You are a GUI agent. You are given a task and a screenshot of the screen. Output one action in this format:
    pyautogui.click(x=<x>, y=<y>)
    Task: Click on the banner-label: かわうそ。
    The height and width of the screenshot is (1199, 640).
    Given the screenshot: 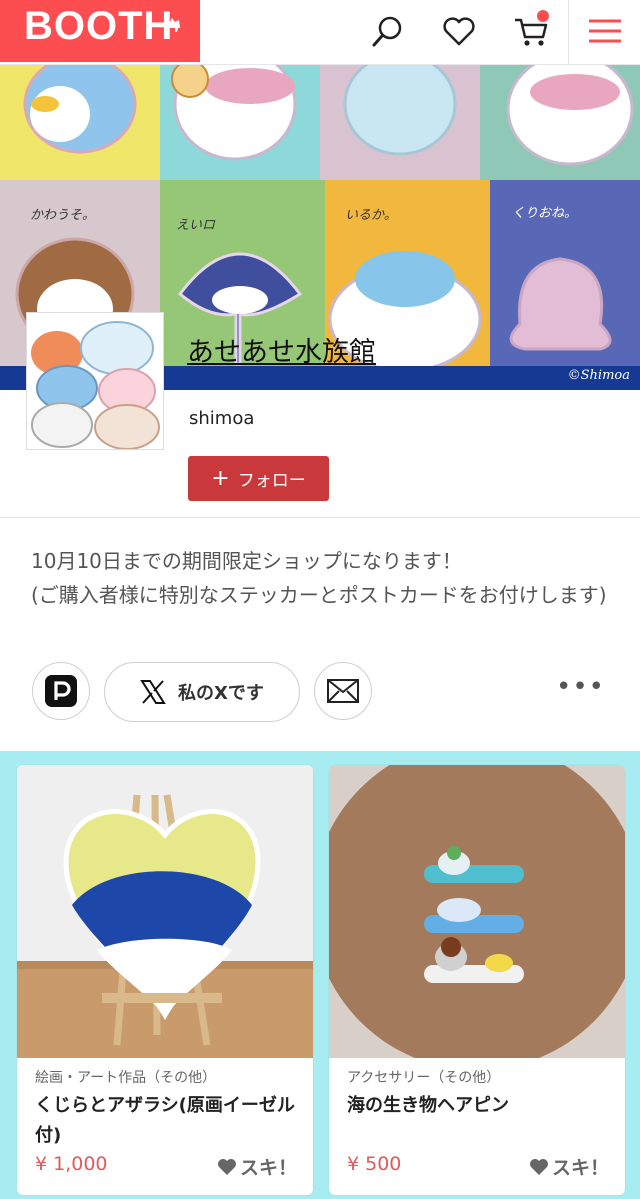 What is the action you would take?
    pyautogui.click(x=63, y=215)
    